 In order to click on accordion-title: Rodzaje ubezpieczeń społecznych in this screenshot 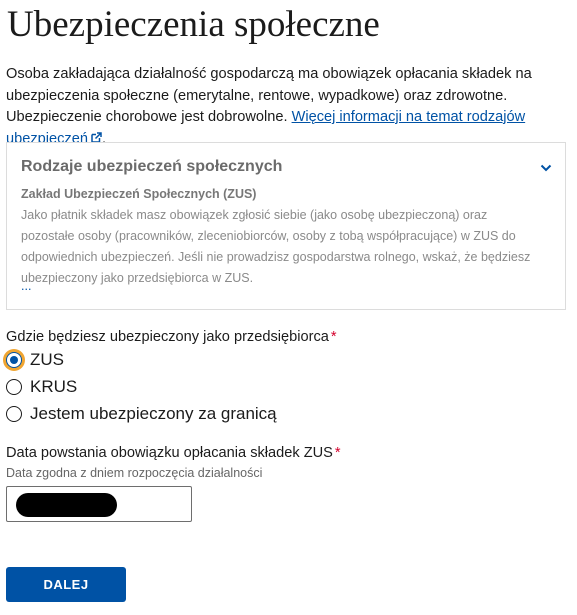, I will do `click(152, 166)`.